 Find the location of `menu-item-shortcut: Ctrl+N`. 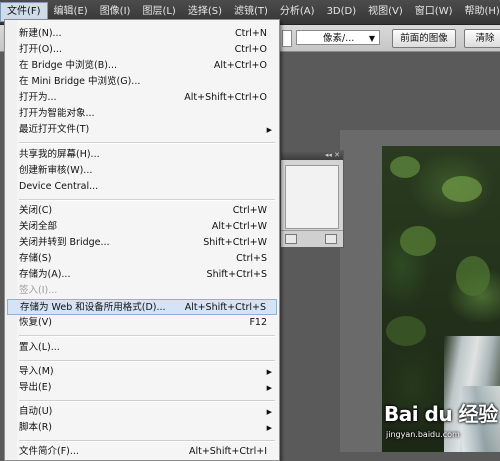

menu-item-shortcut: Ctrl+N is located at coordinates (251, 34).